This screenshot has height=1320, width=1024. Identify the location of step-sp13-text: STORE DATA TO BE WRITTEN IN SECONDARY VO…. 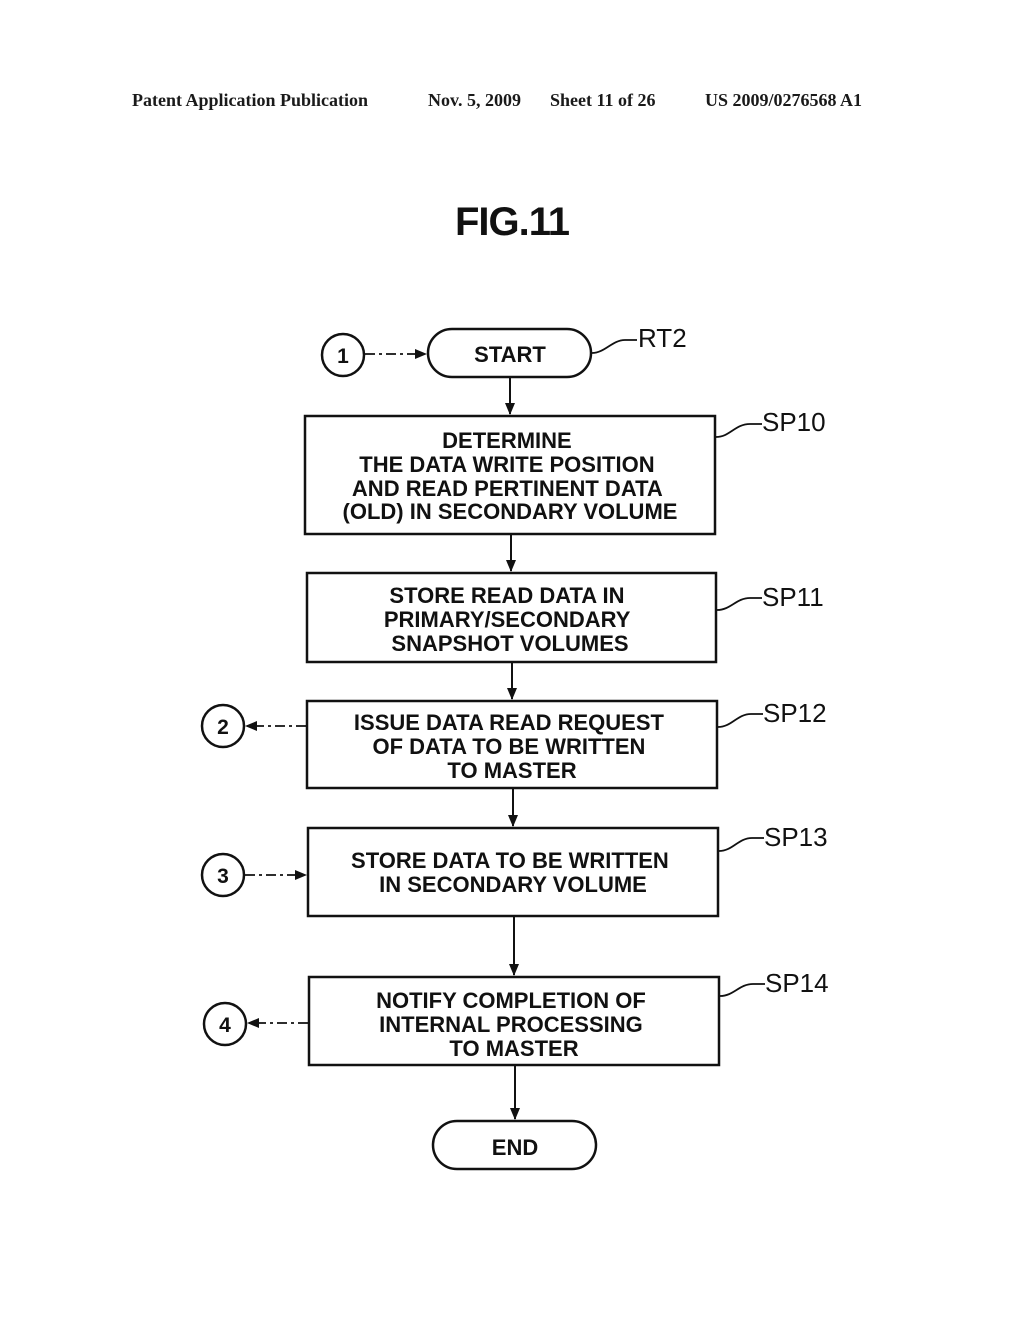
(513, 872).